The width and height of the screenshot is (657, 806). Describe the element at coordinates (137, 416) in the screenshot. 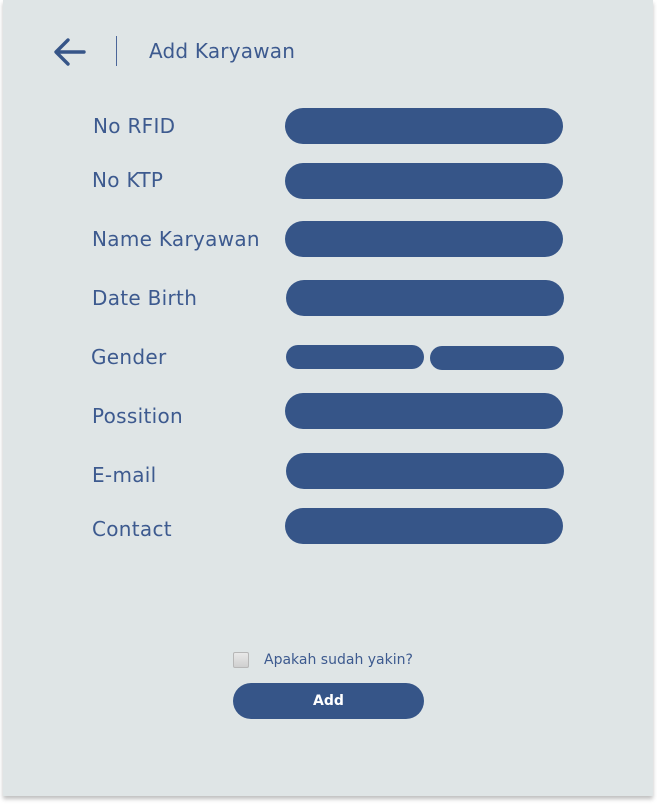

I see `label-possition: Possition` at that location.